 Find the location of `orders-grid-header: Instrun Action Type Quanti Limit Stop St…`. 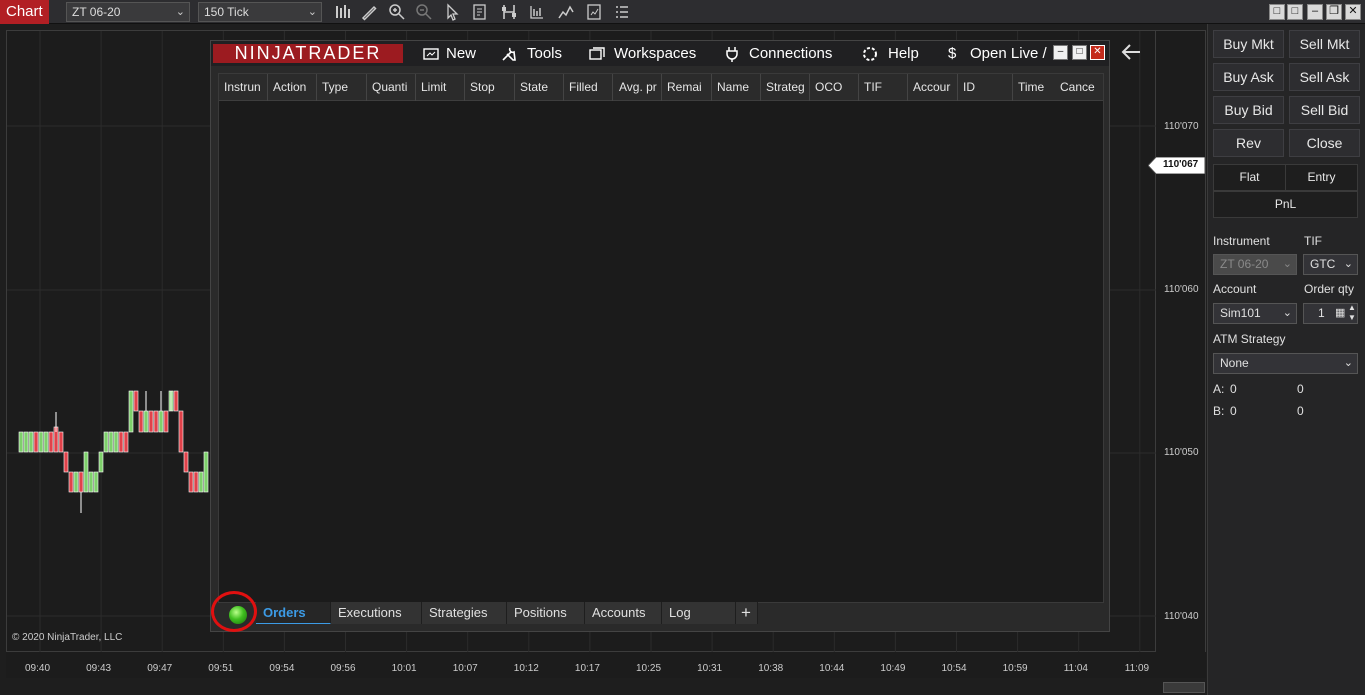

orders-grid-header: Instrun Action Type Quanti Limit Stop St… is located at coordinates (661, 87).